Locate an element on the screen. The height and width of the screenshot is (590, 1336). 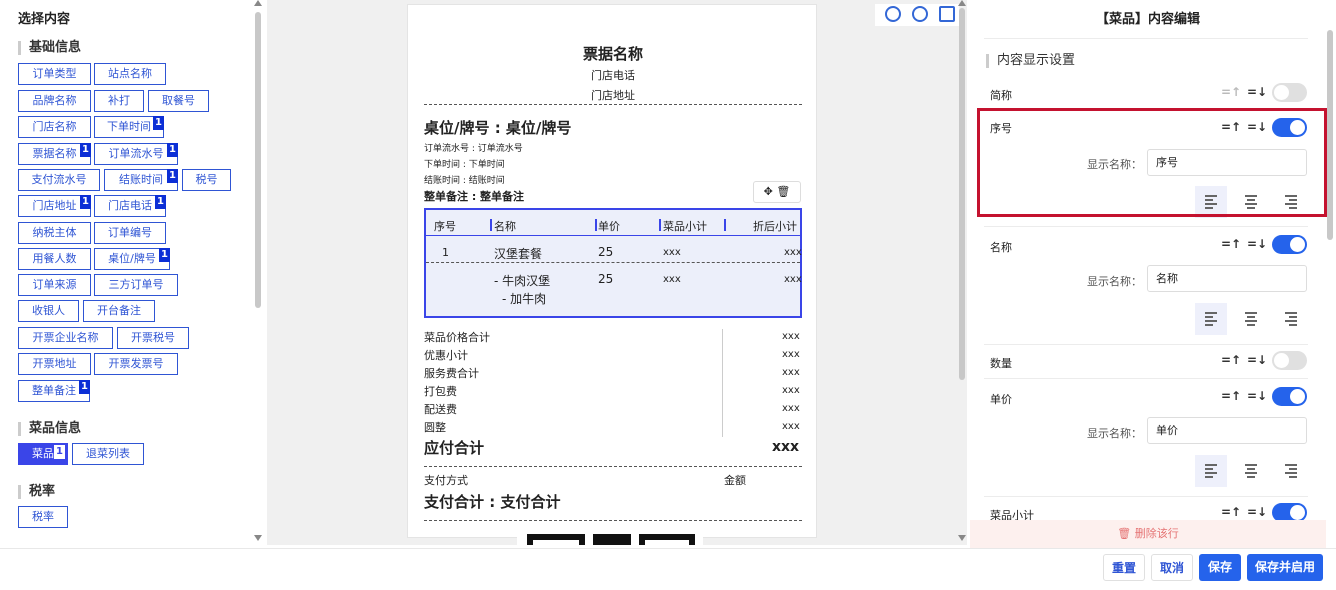
tag-pickup-no: 取餐号 is located at coordinates (178, 101).